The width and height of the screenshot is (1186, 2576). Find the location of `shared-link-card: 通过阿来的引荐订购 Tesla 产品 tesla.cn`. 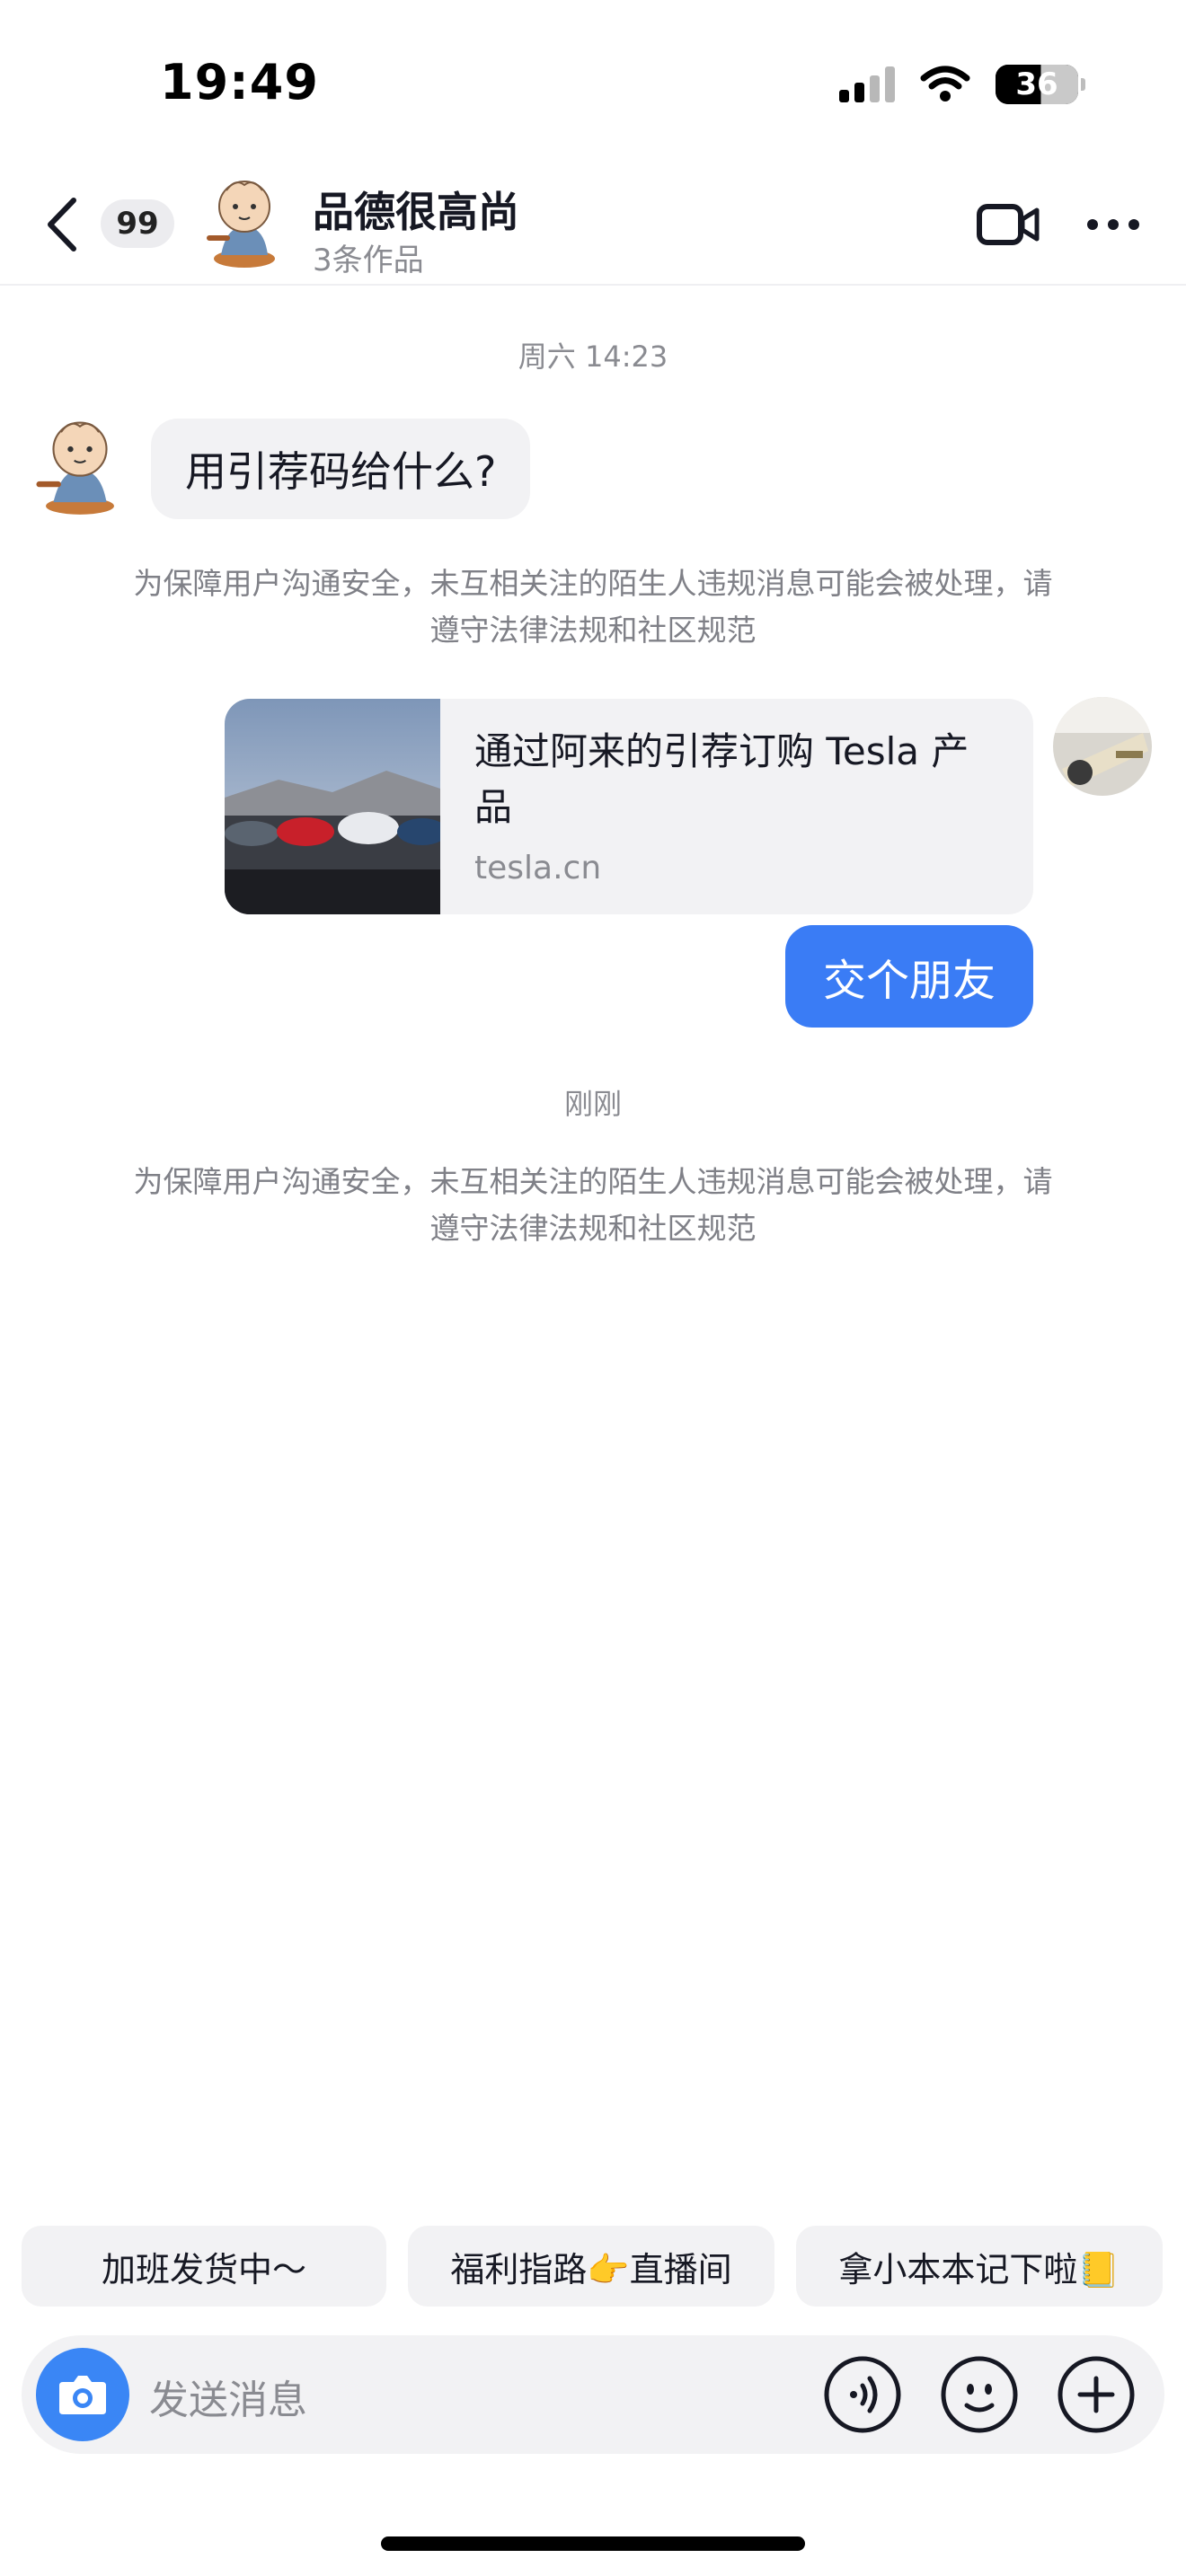

shared-link-card: 通过阿来的引荐订购 Tesla 产品 tesla.cn is located at coordinates (629, 806).